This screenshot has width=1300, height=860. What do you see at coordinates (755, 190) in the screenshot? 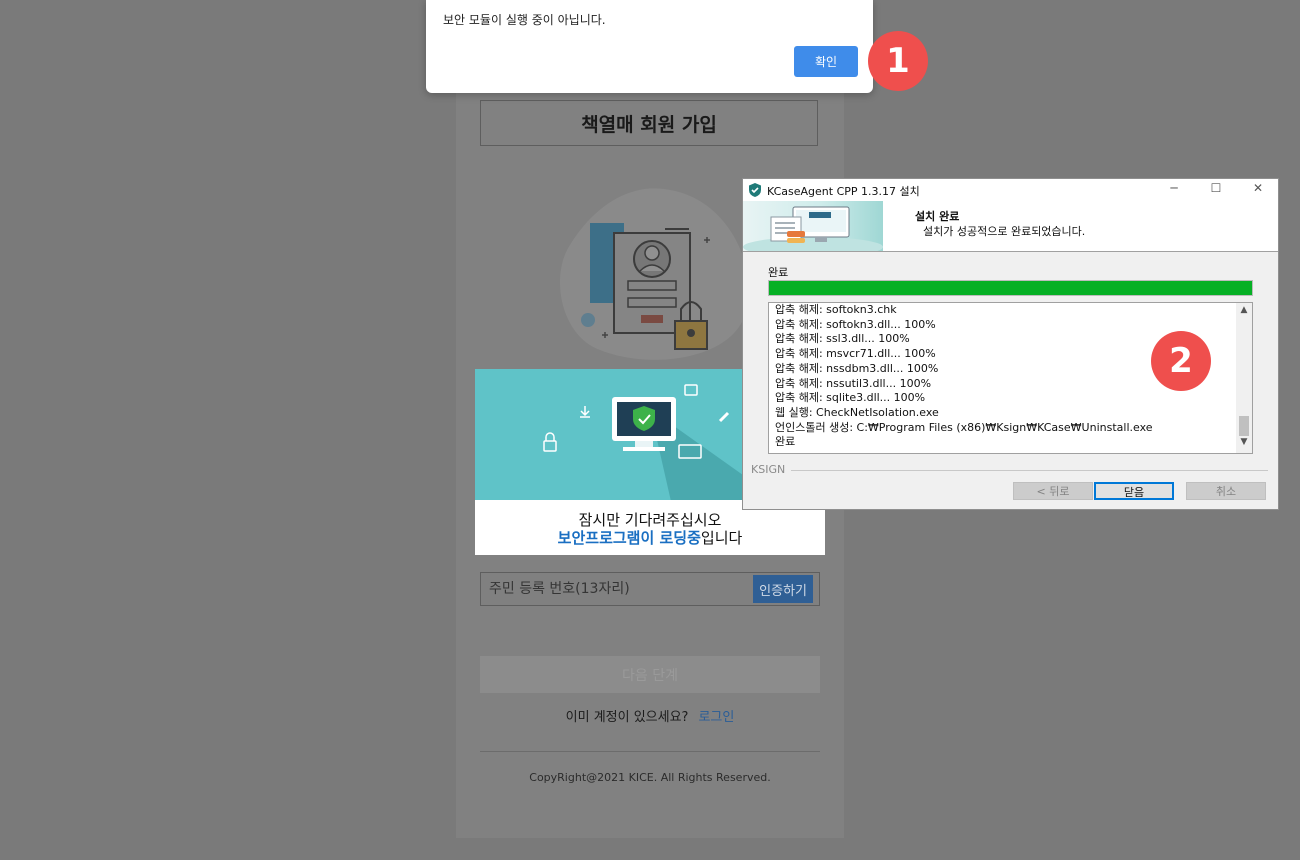
I see `kcase-app-icon` at bounding box center [755, 190].